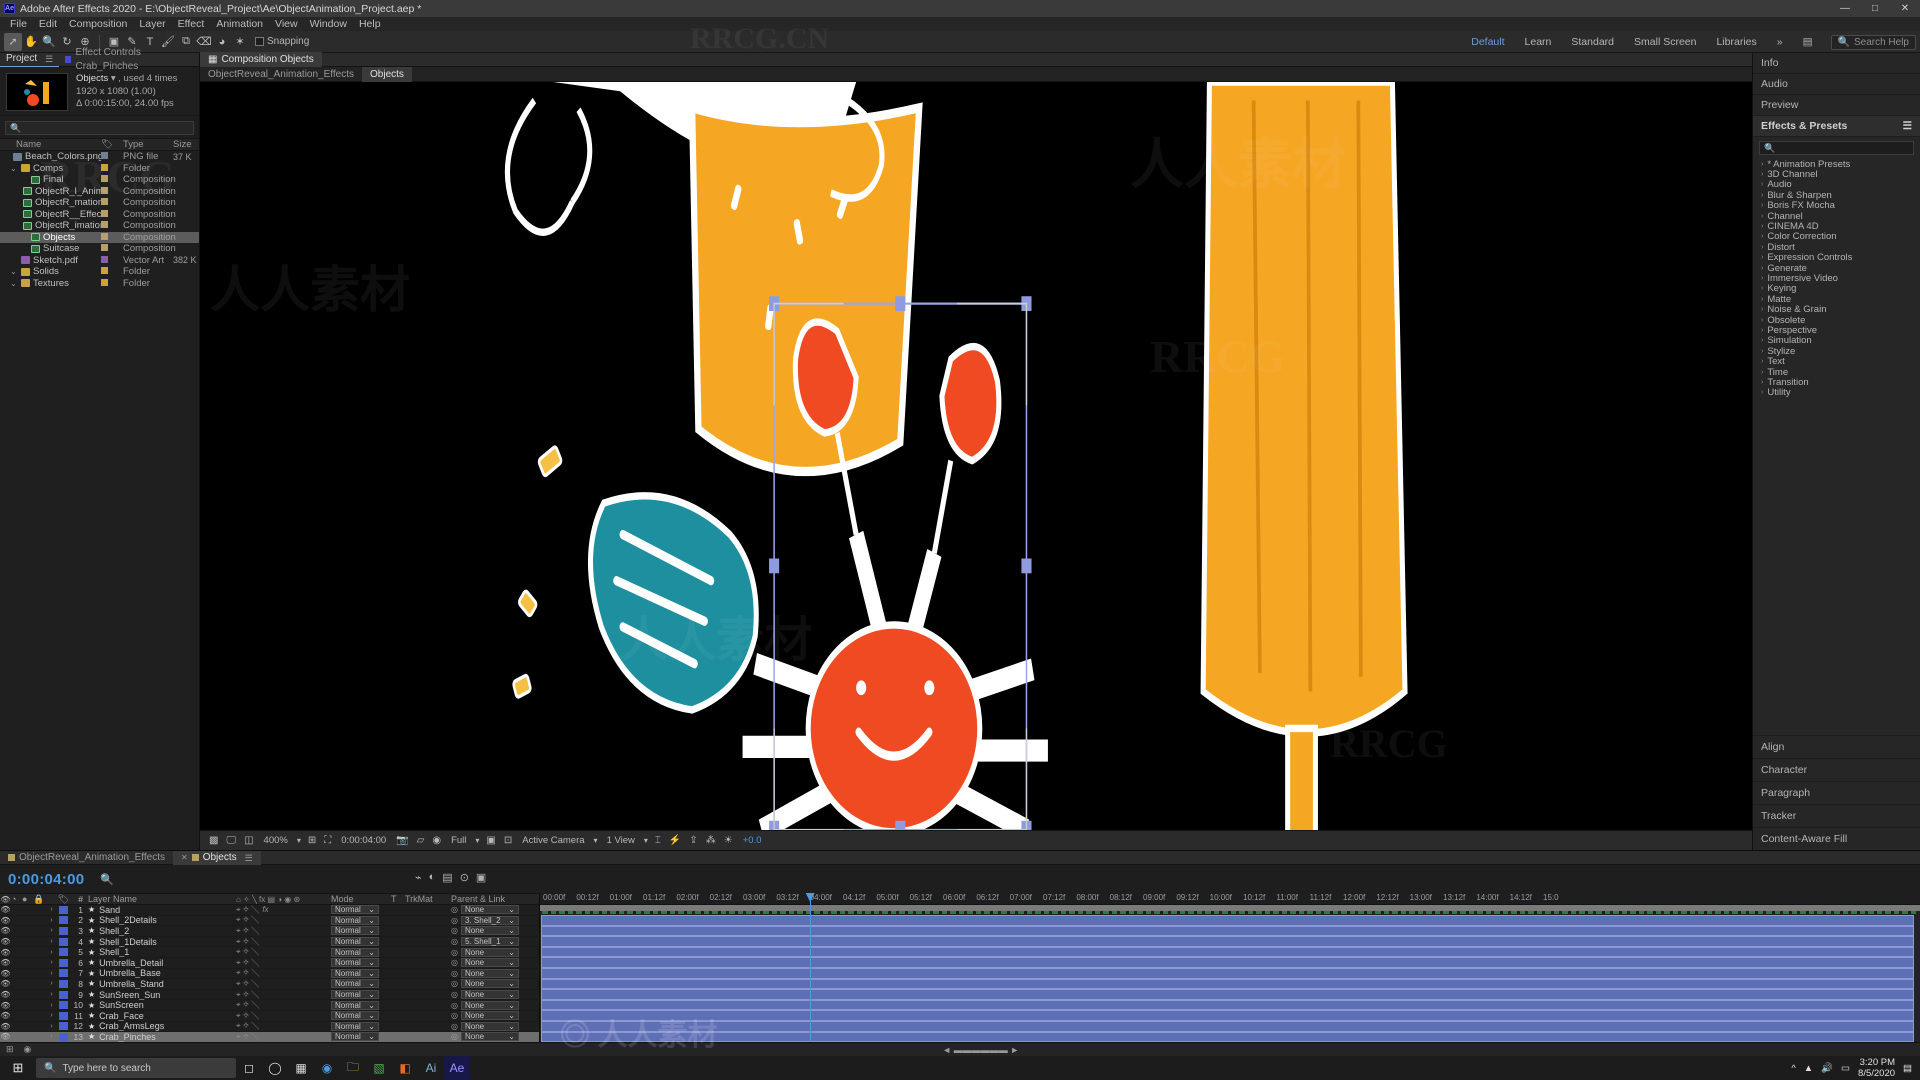 This screenshot has width=1920, height=1080. What do you see at coordinates (980, 1050) in the screenshot?
I see `timeline-zoom-slider: ◄ ▬▬▬▬▬▬ ►` at bounding box center [980, 1050].